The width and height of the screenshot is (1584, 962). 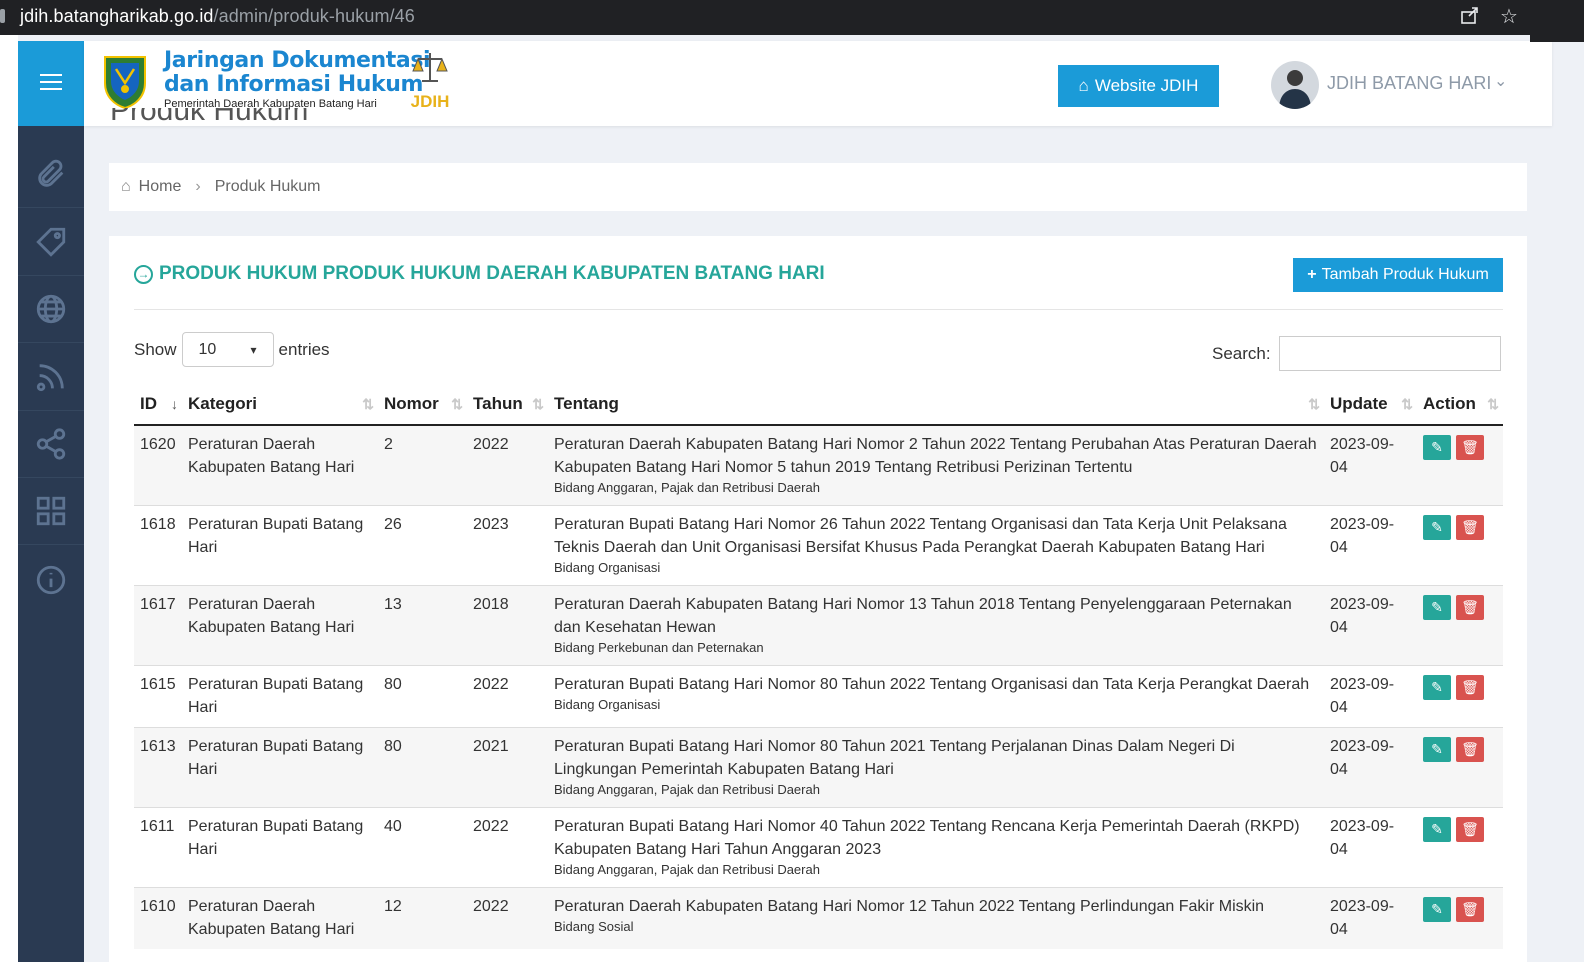 I want to click on chevron-down-icon: ⌄, so click(x=1500, y=81).